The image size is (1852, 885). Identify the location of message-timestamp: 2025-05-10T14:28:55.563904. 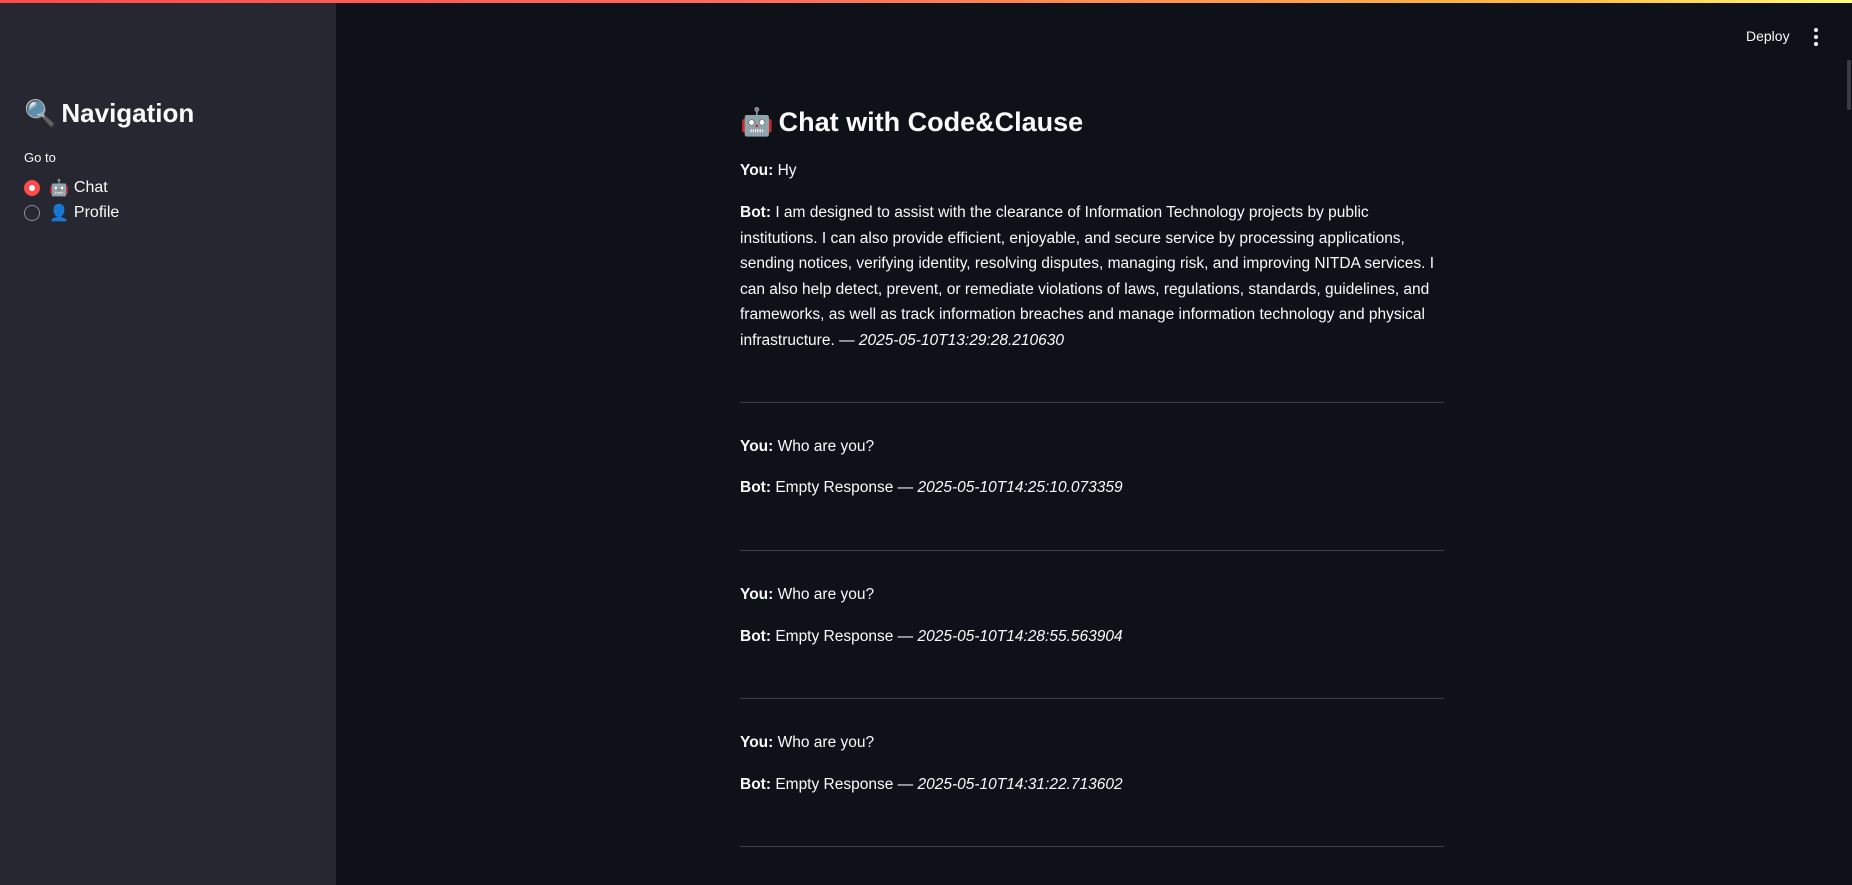
(1020, 636).